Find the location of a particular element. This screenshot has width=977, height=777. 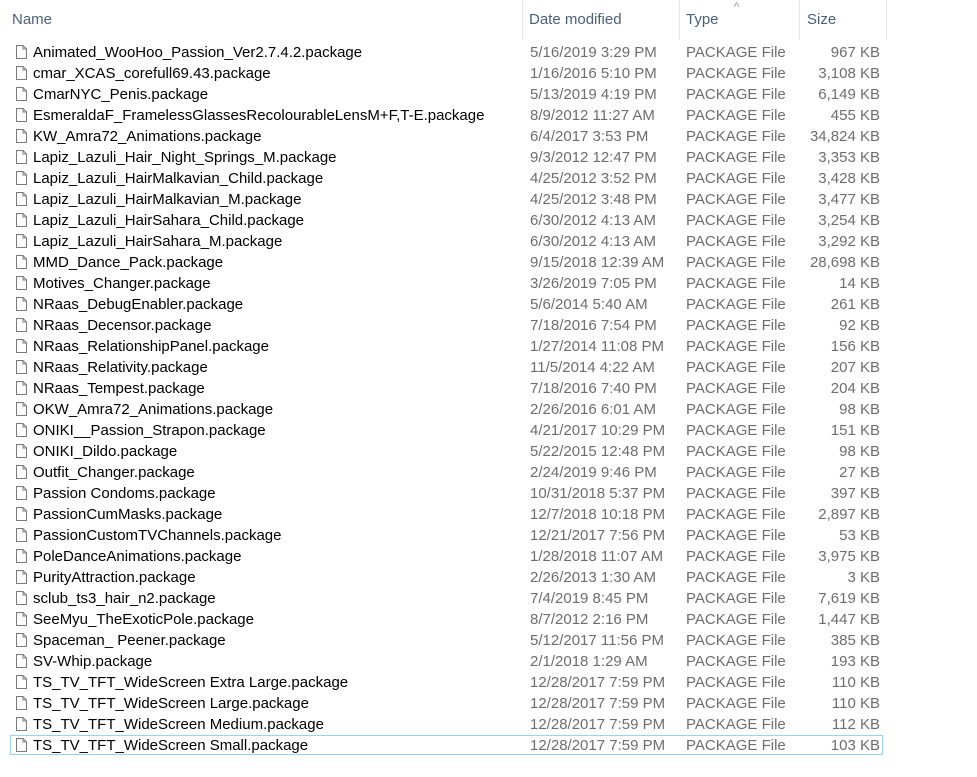

file-name: NRaas_RelationshipPanel.package is located at coordinates (151, 346).